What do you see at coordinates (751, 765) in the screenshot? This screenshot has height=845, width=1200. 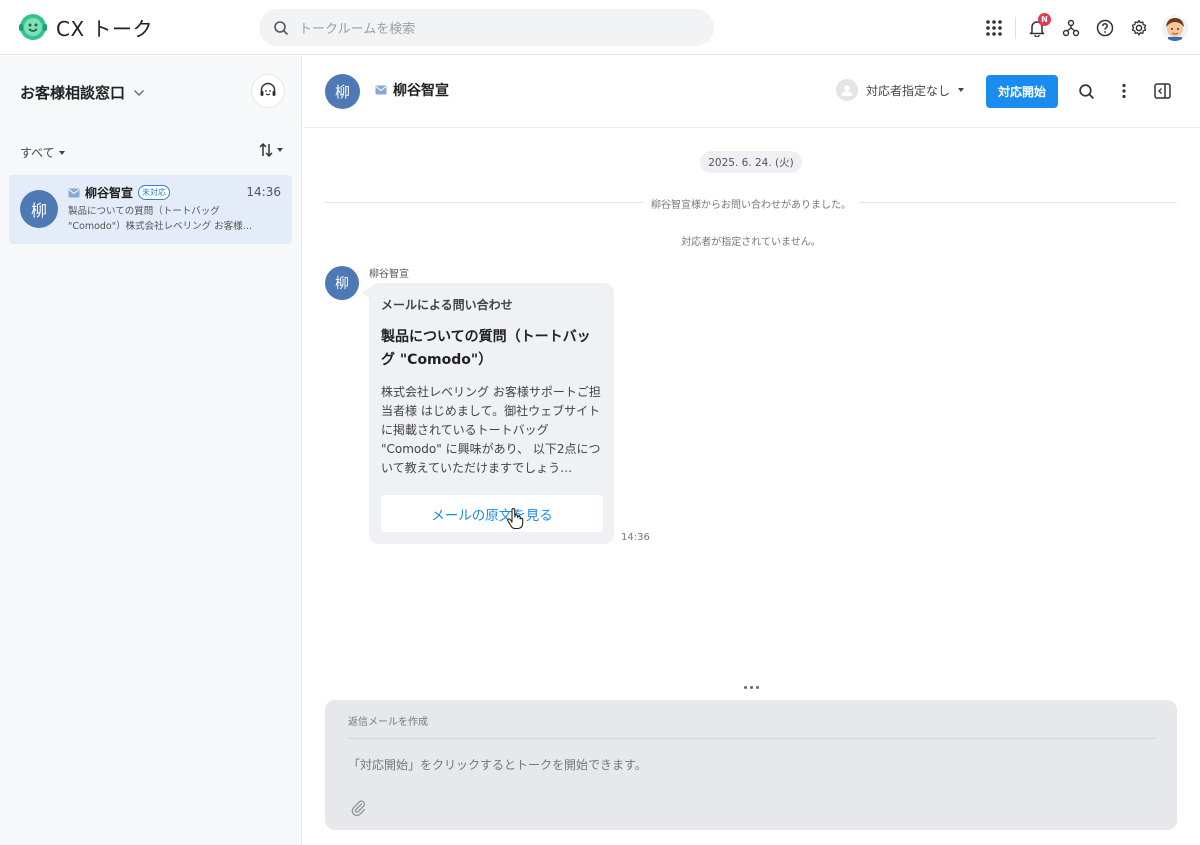 I see `reply-composer: 返信メールを作成 「対応開始」をクリックするとトークを開始できます。` at bounding box center [751, 765].